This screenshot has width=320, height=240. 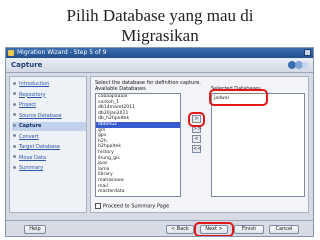 I want to click on window-titlebar: Migration Wizard - Step 5 of 9, so click(x=159, y=53).